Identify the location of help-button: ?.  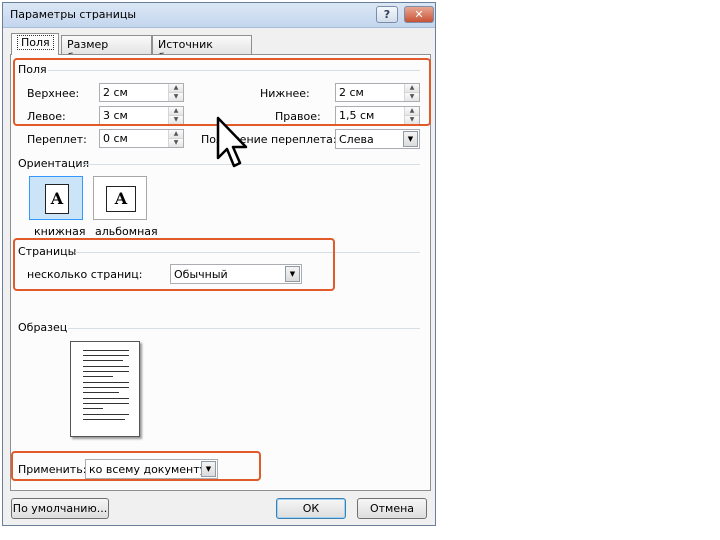
(387, 14).